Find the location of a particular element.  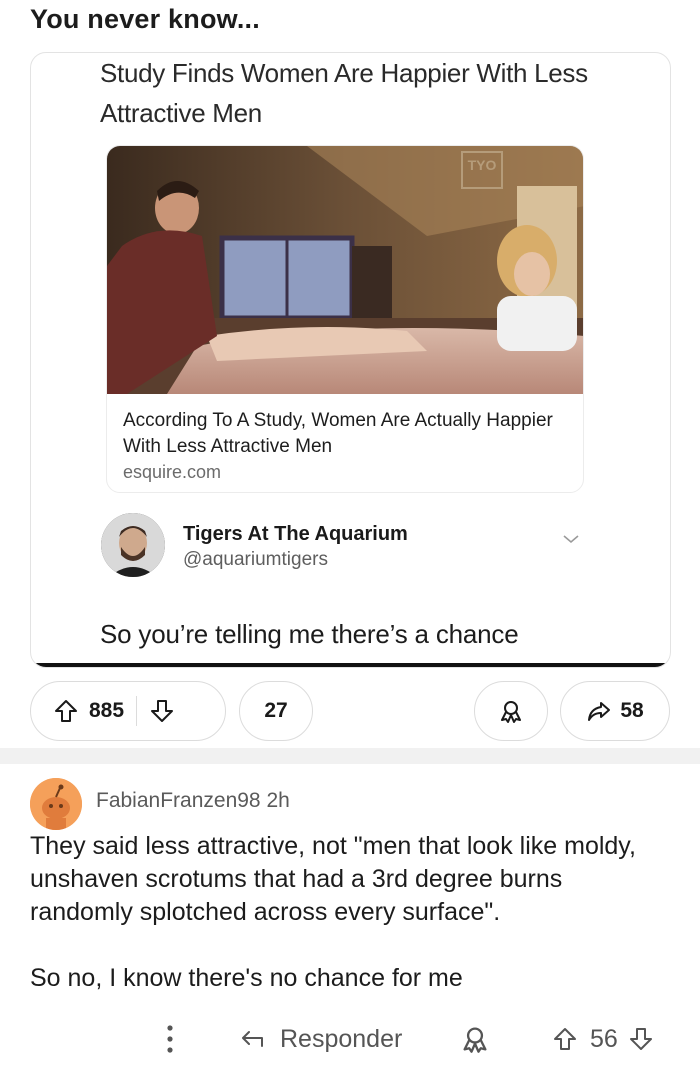

reply-button: Responder is located at coordinates (321, 1039).